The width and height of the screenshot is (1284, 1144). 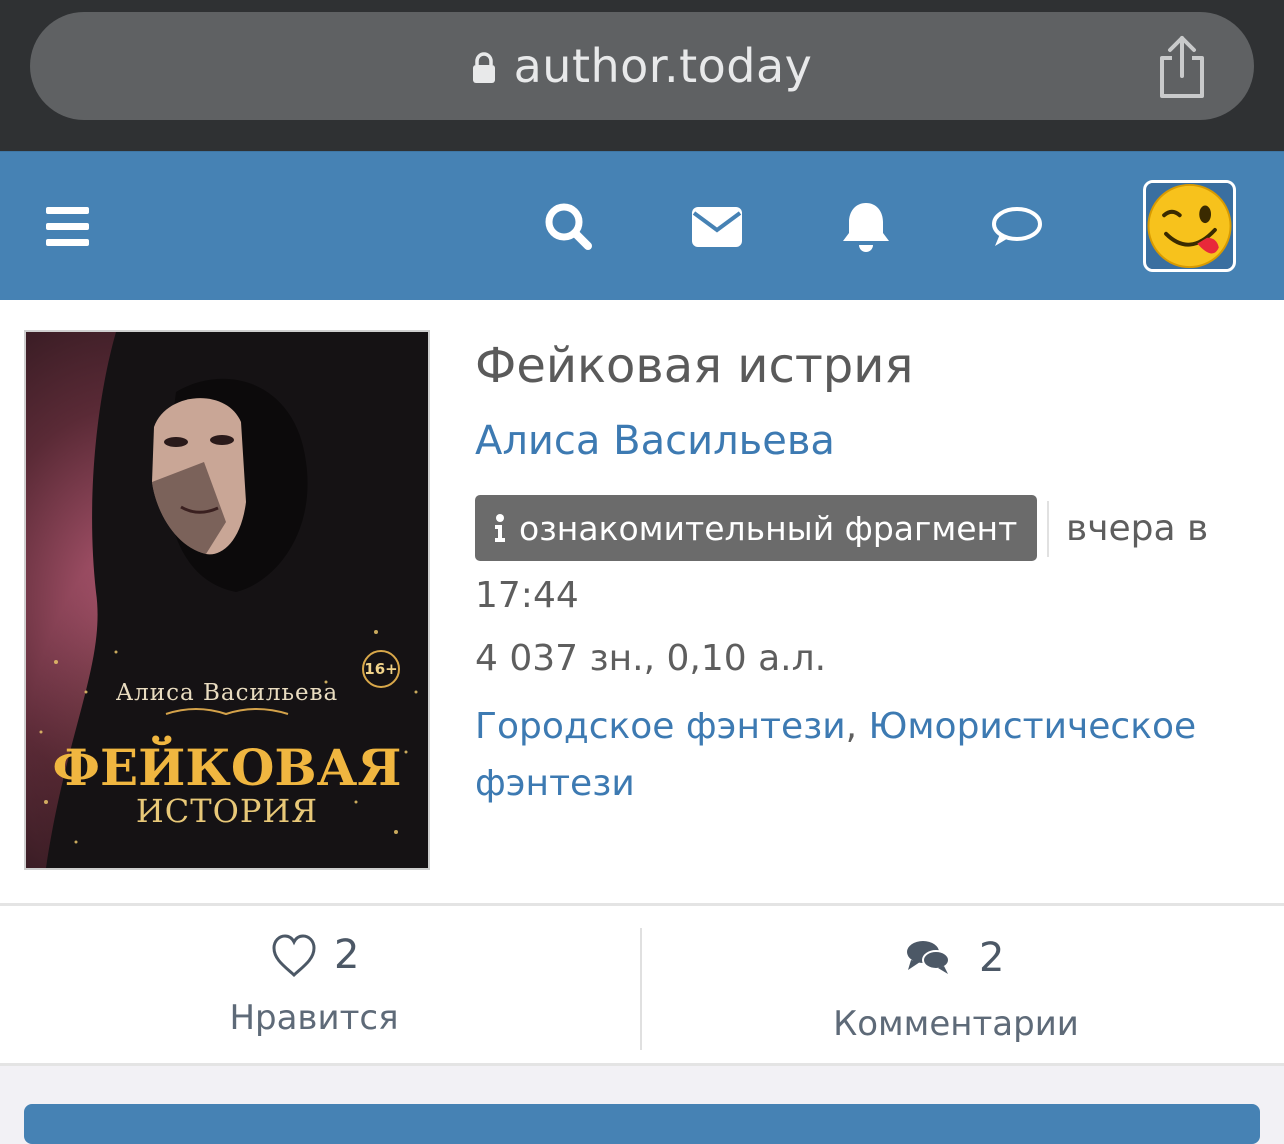 What do you see at coordinates (527, 595) in the screenshot?
I see `update-time: 17:44` at bounding box center [527, 595].